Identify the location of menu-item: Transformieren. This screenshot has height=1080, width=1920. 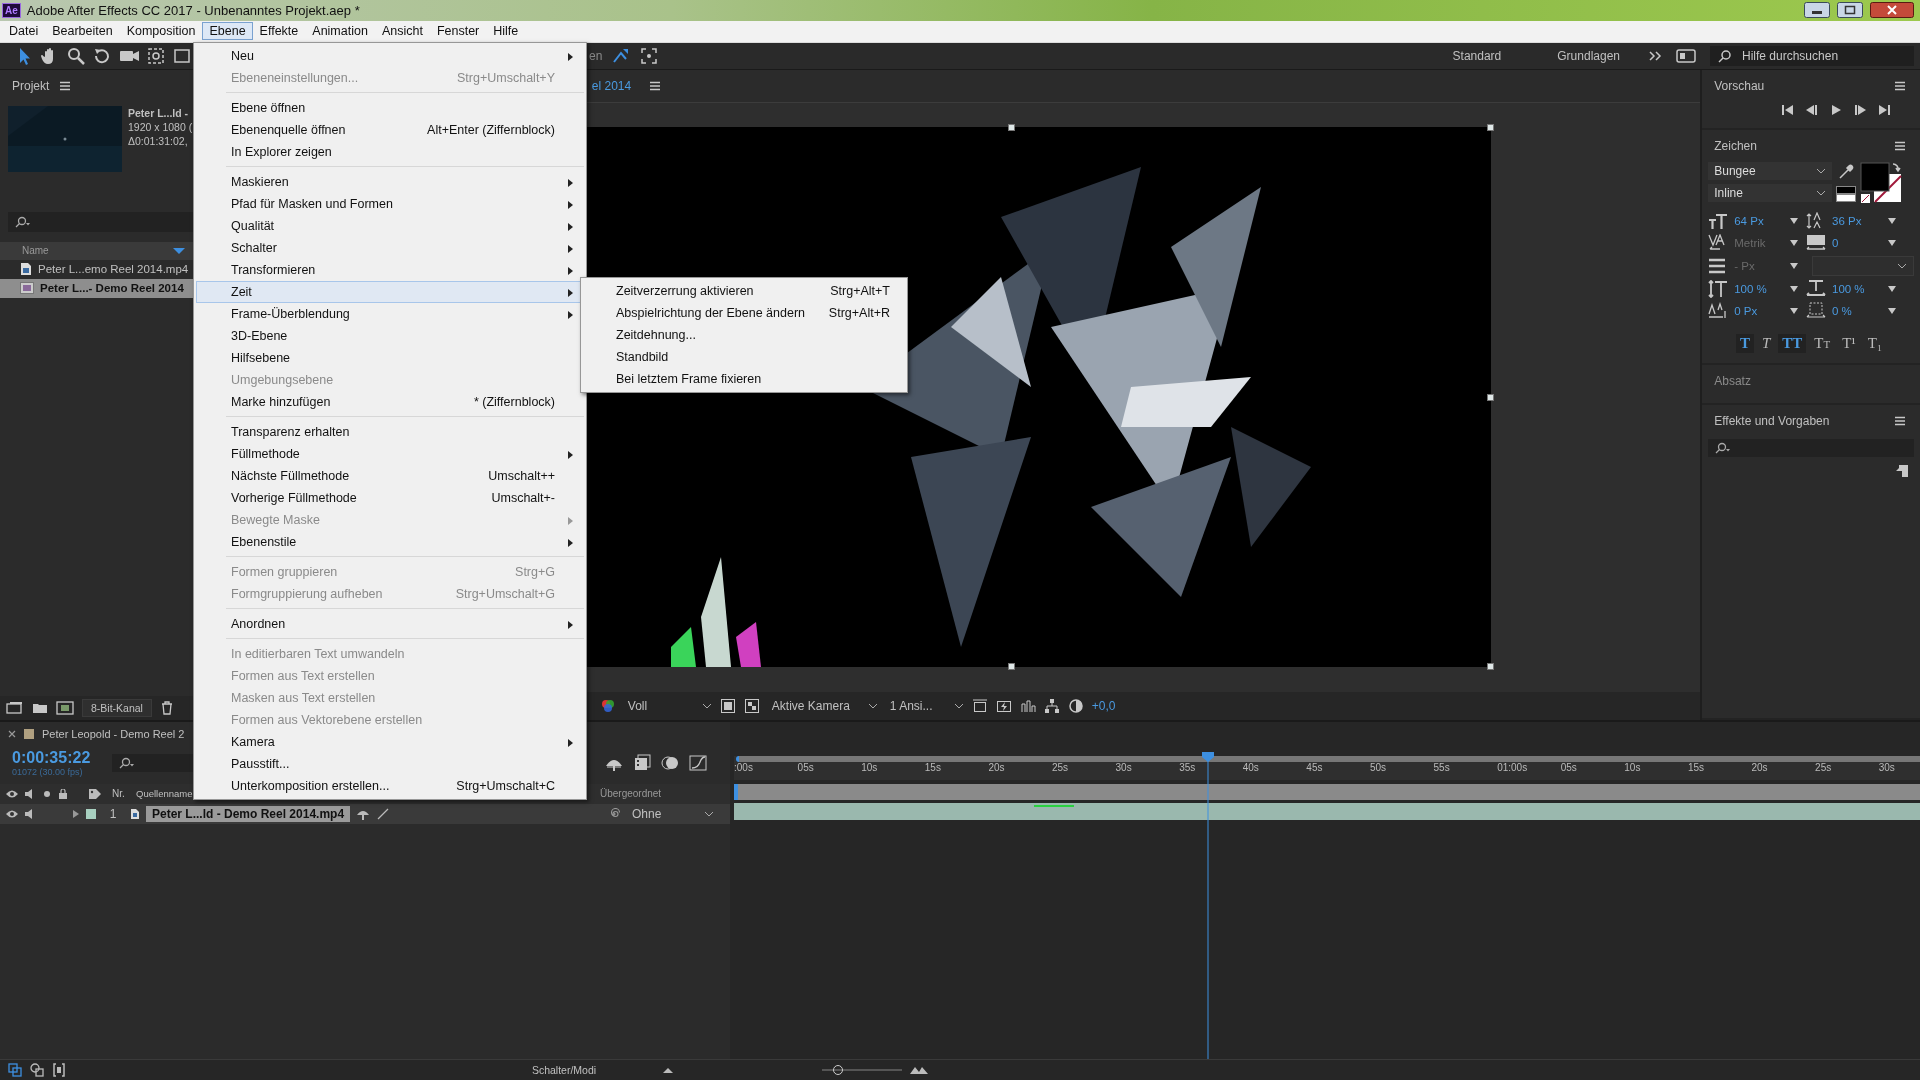
(390, 270).